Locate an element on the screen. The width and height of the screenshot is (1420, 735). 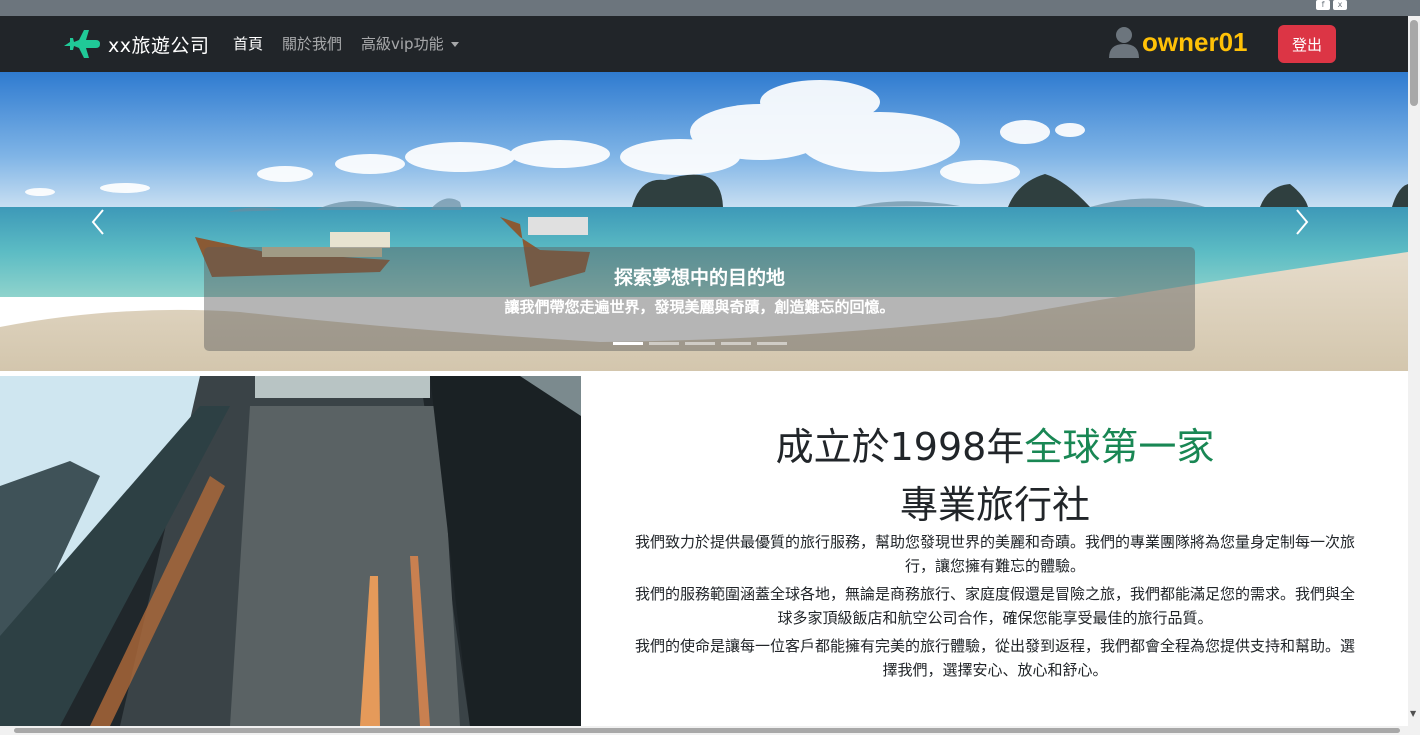
vertical-scroll-thumb is located at coordinates (1414, 63).